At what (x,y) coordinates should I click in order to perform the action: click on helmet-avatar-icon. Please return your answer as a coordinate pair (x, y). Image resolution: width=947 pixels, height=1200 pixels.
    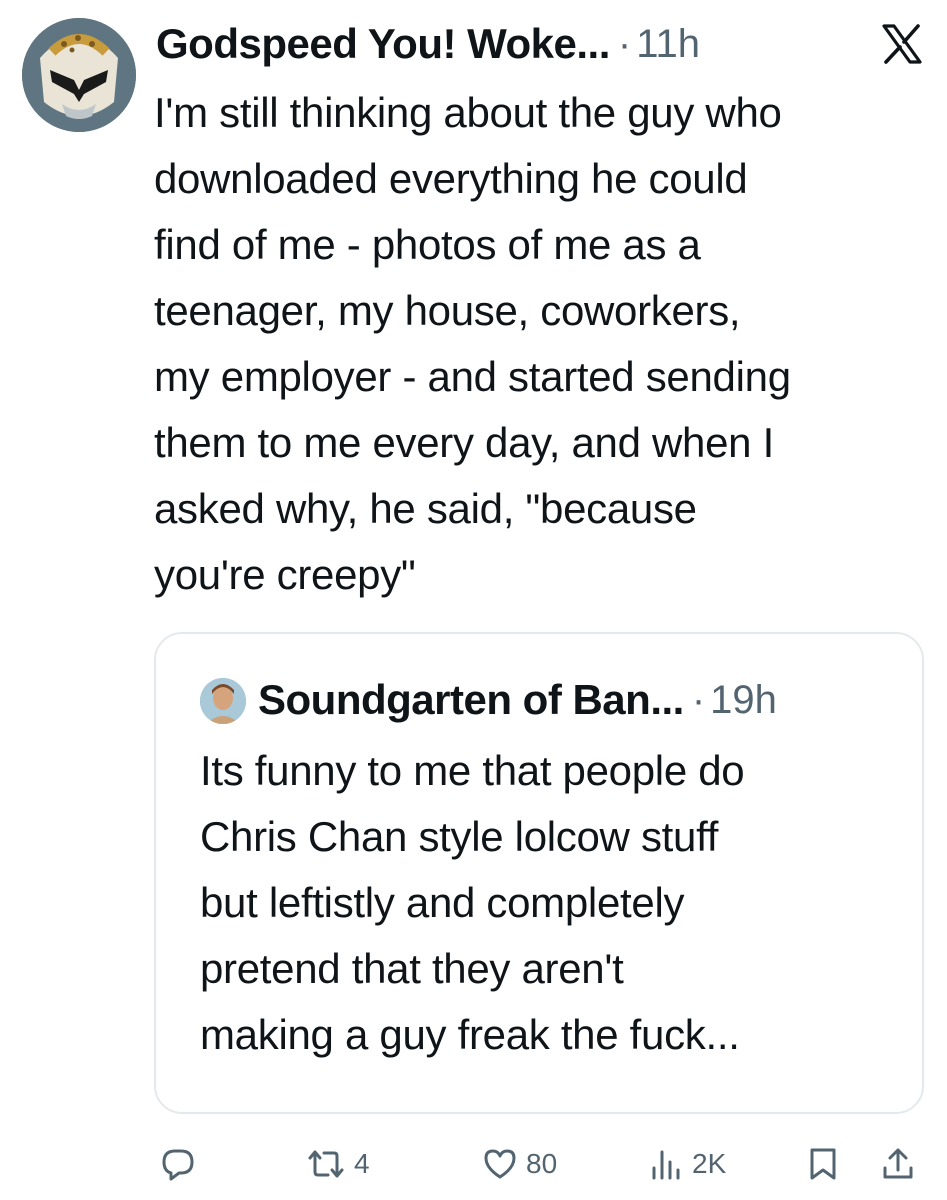
    Looking at the image, I should click on (79, 75).